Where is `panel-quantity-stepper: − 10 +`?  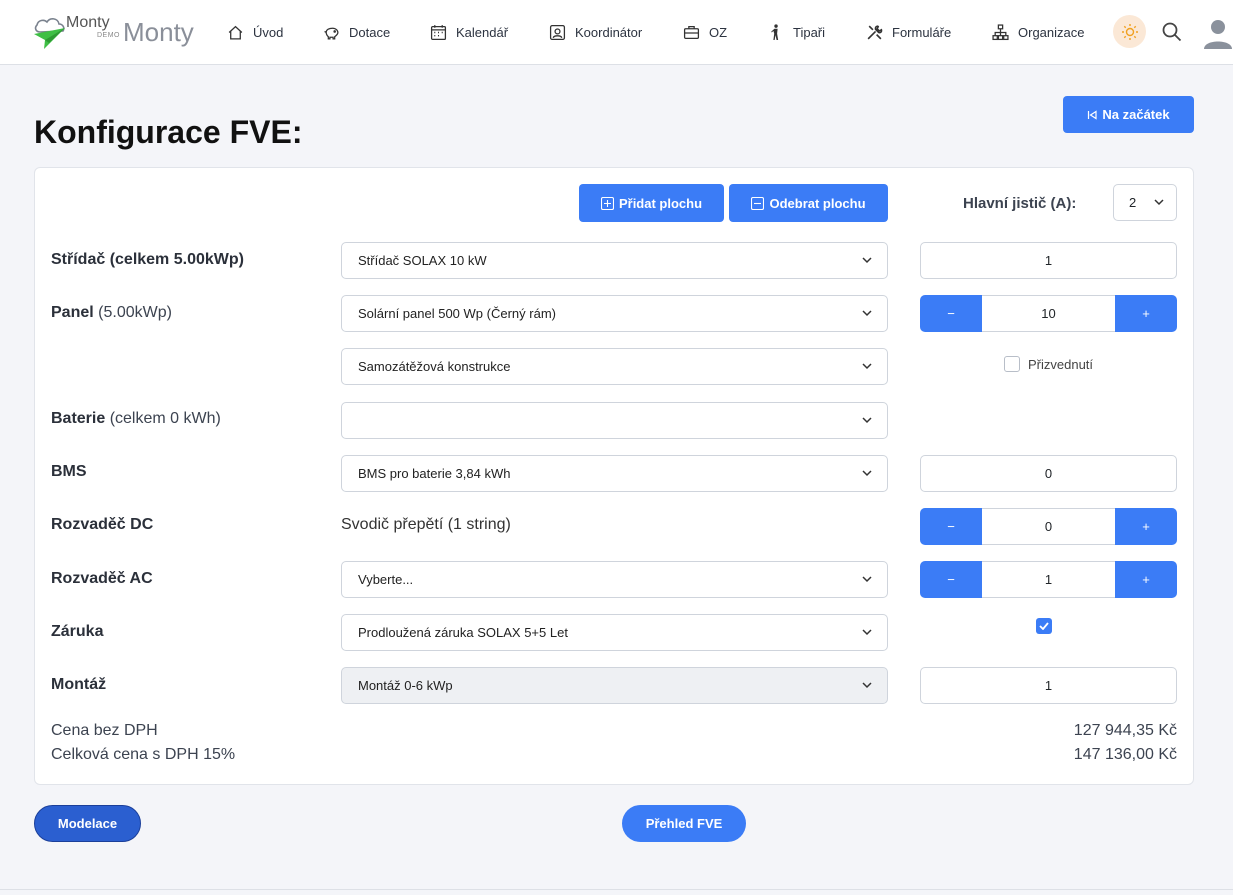 panel-quantity-stepper: − 10 + is located at coordinates (1048, 313).